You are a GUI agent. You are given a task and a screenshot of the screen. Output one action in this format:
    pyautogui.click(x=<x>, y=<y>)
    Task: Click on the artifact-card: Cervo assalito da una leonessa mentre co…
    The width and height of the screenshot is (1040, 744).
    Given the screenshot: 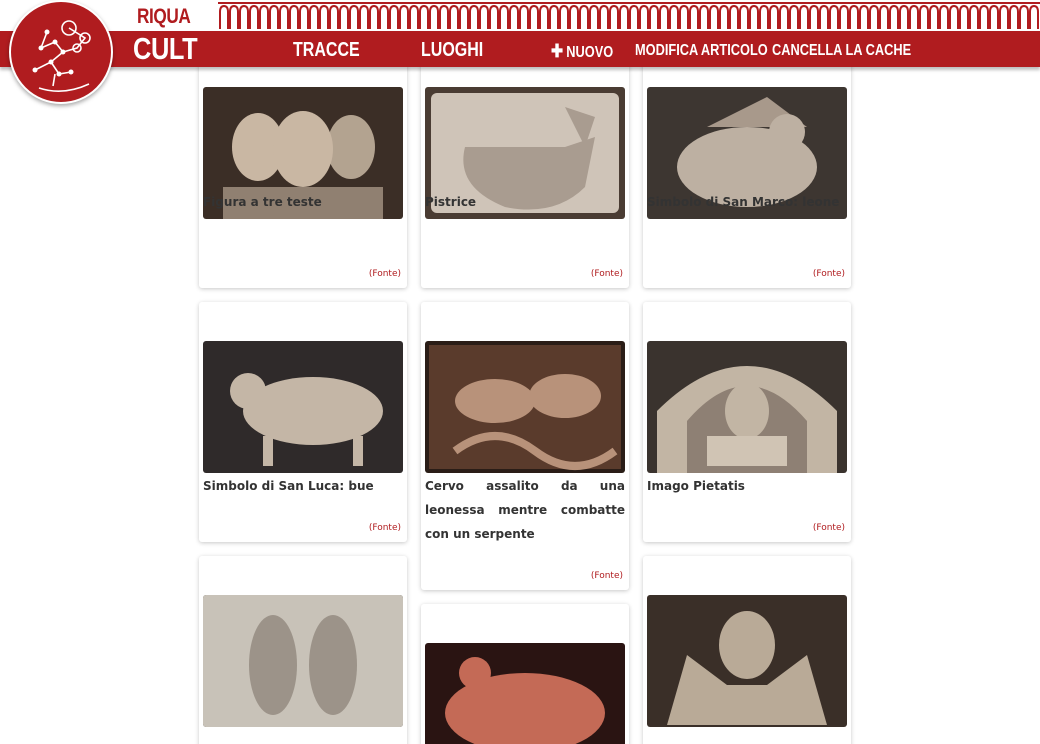 What is the action you would take?
    pyautogui.click(x=525, y=446)
    